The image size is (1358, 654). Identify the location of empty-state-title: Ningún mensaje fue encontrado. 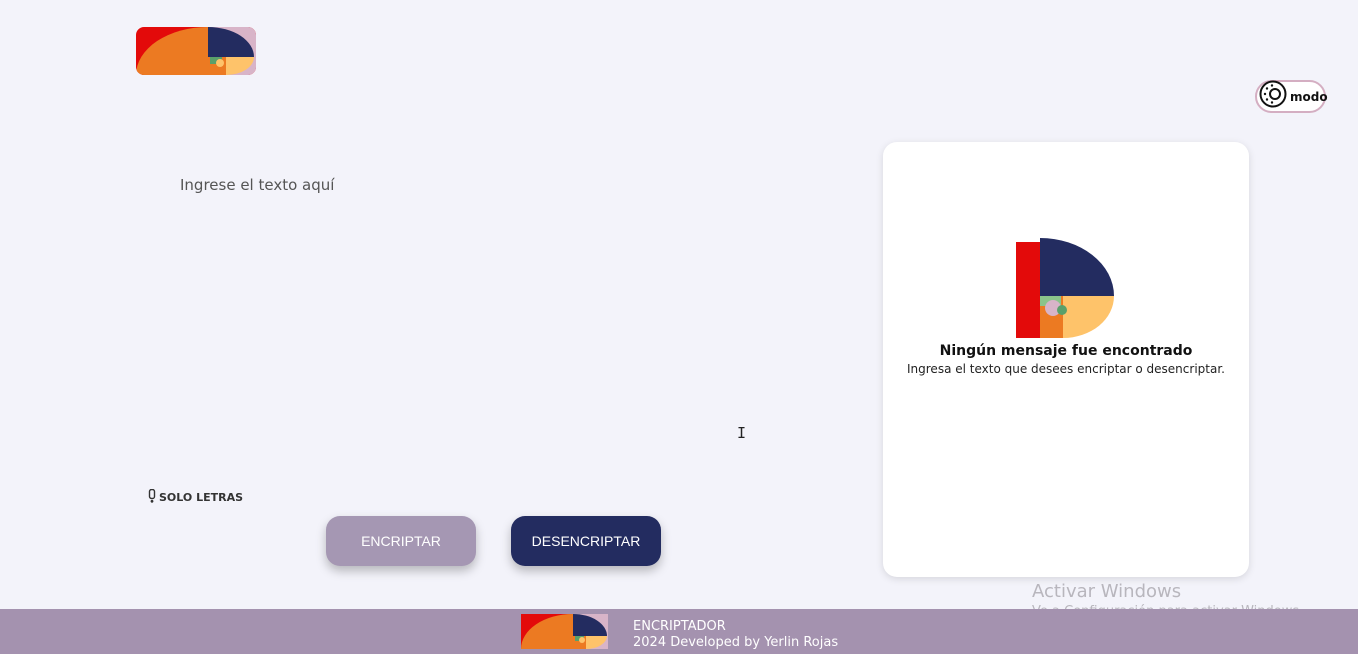
(1066, 351).